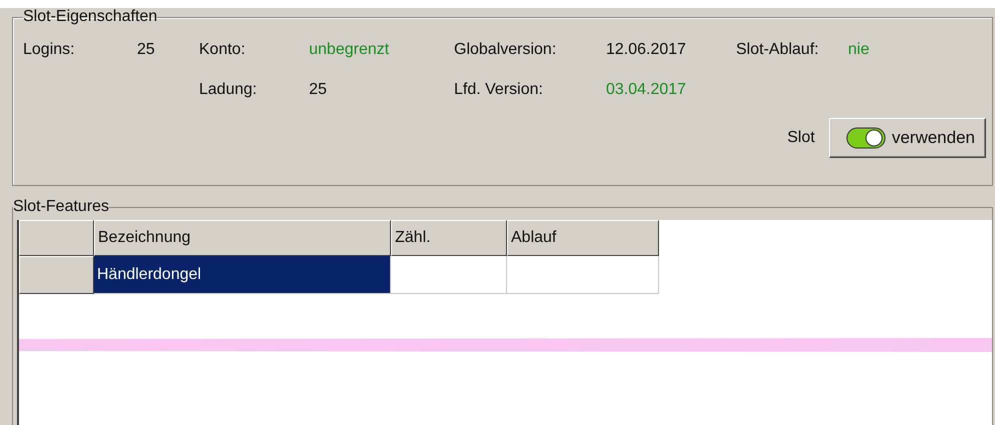  What do you see at coordinates (506, 50) in the screenshot?
I see `field-label: Globalversion:` at bounding box center [506, 50].